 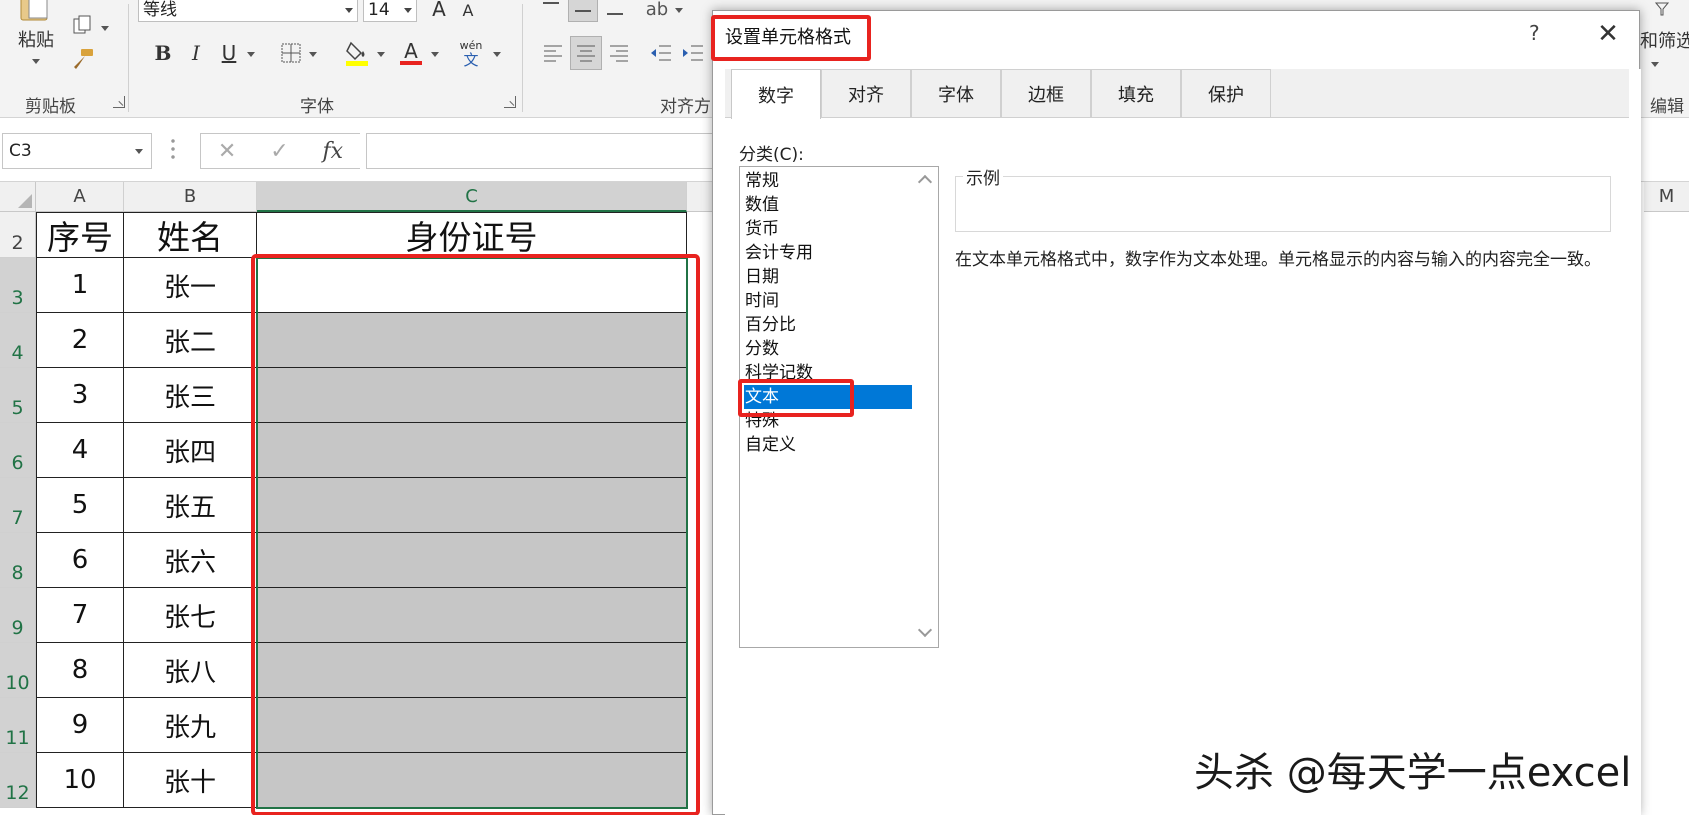 I want to click on clipboard-launcher-icon, so click(x=119, y=102).